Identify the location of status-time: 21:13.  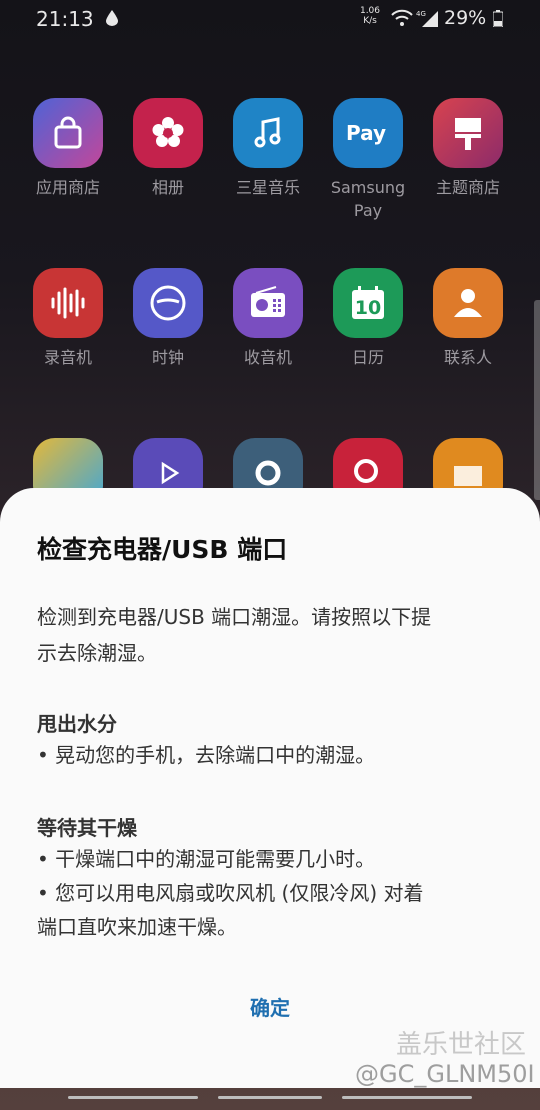
(65, 19).